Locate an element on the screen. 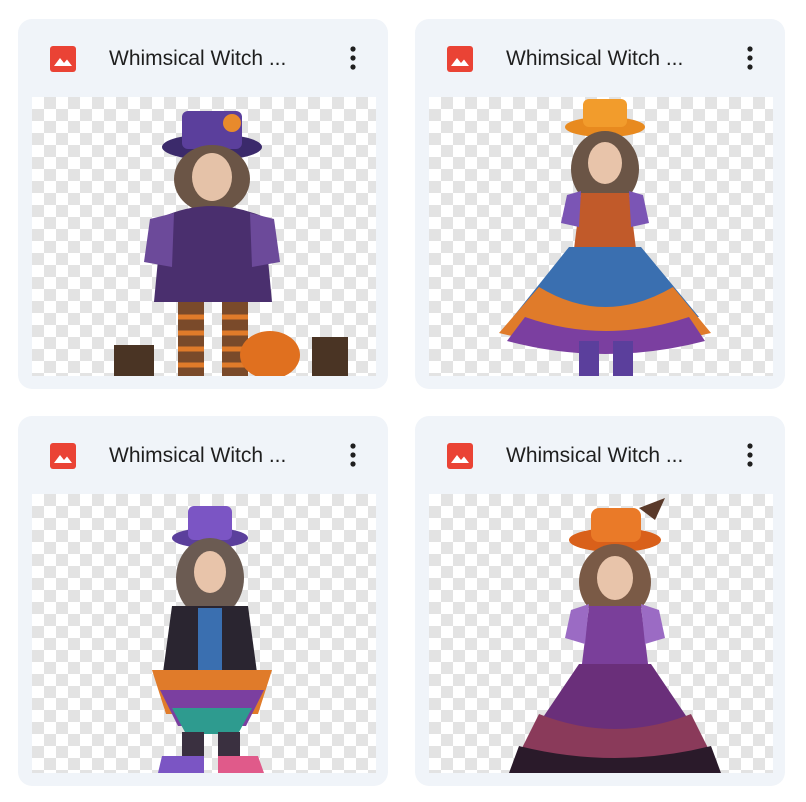 This screenshot has width=806, height=802. witch-feather-skirt-image is located at coordinates (212, 639).